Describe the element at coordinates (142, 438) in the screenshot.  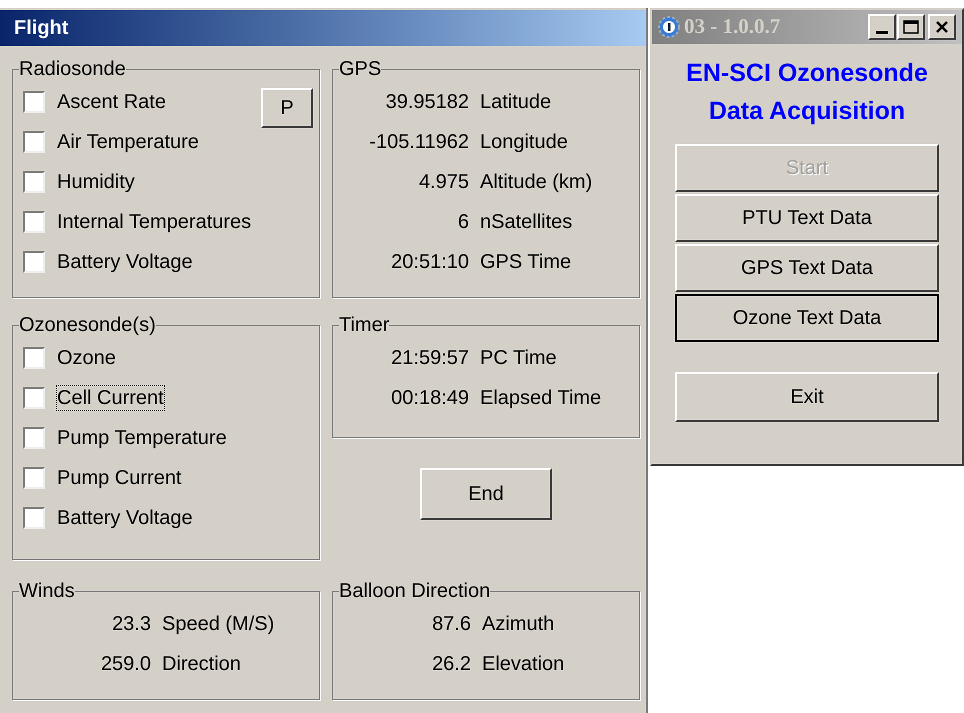
I see `checkbox-label: Pump Temperature` at that location.